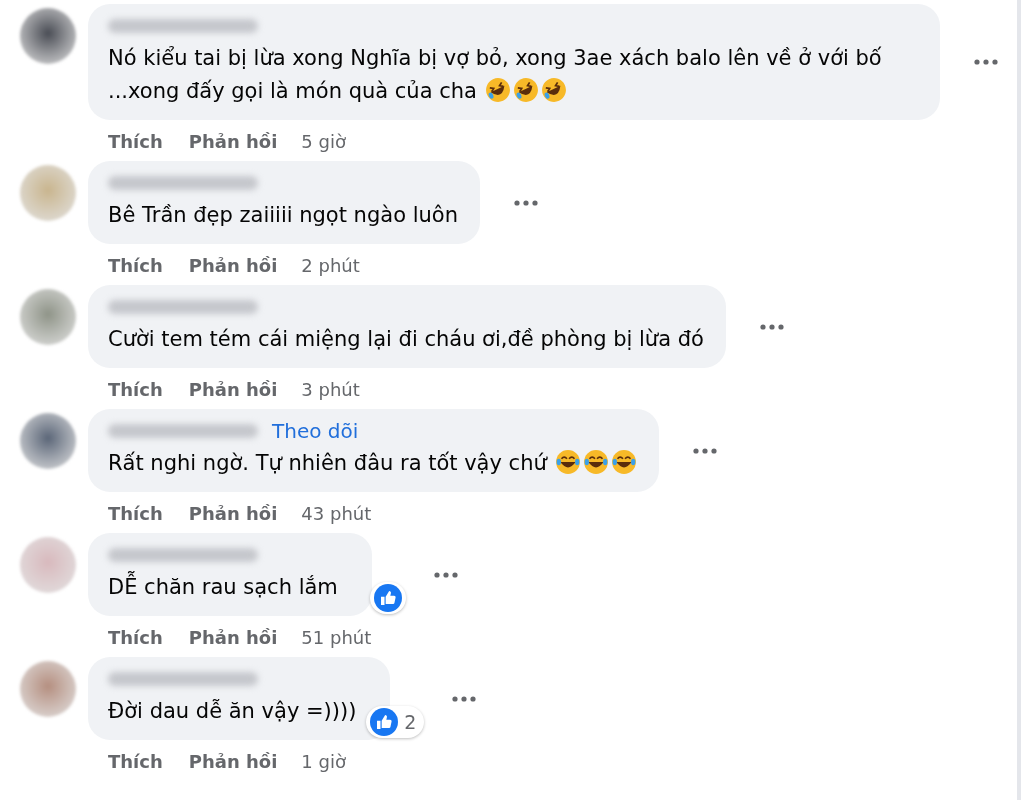 This screenshot has height=800, width=1021. I want to click on comment-text: Bê Trần đẹp zaiiiii ngọt ngào luôn, so click(283, 215).